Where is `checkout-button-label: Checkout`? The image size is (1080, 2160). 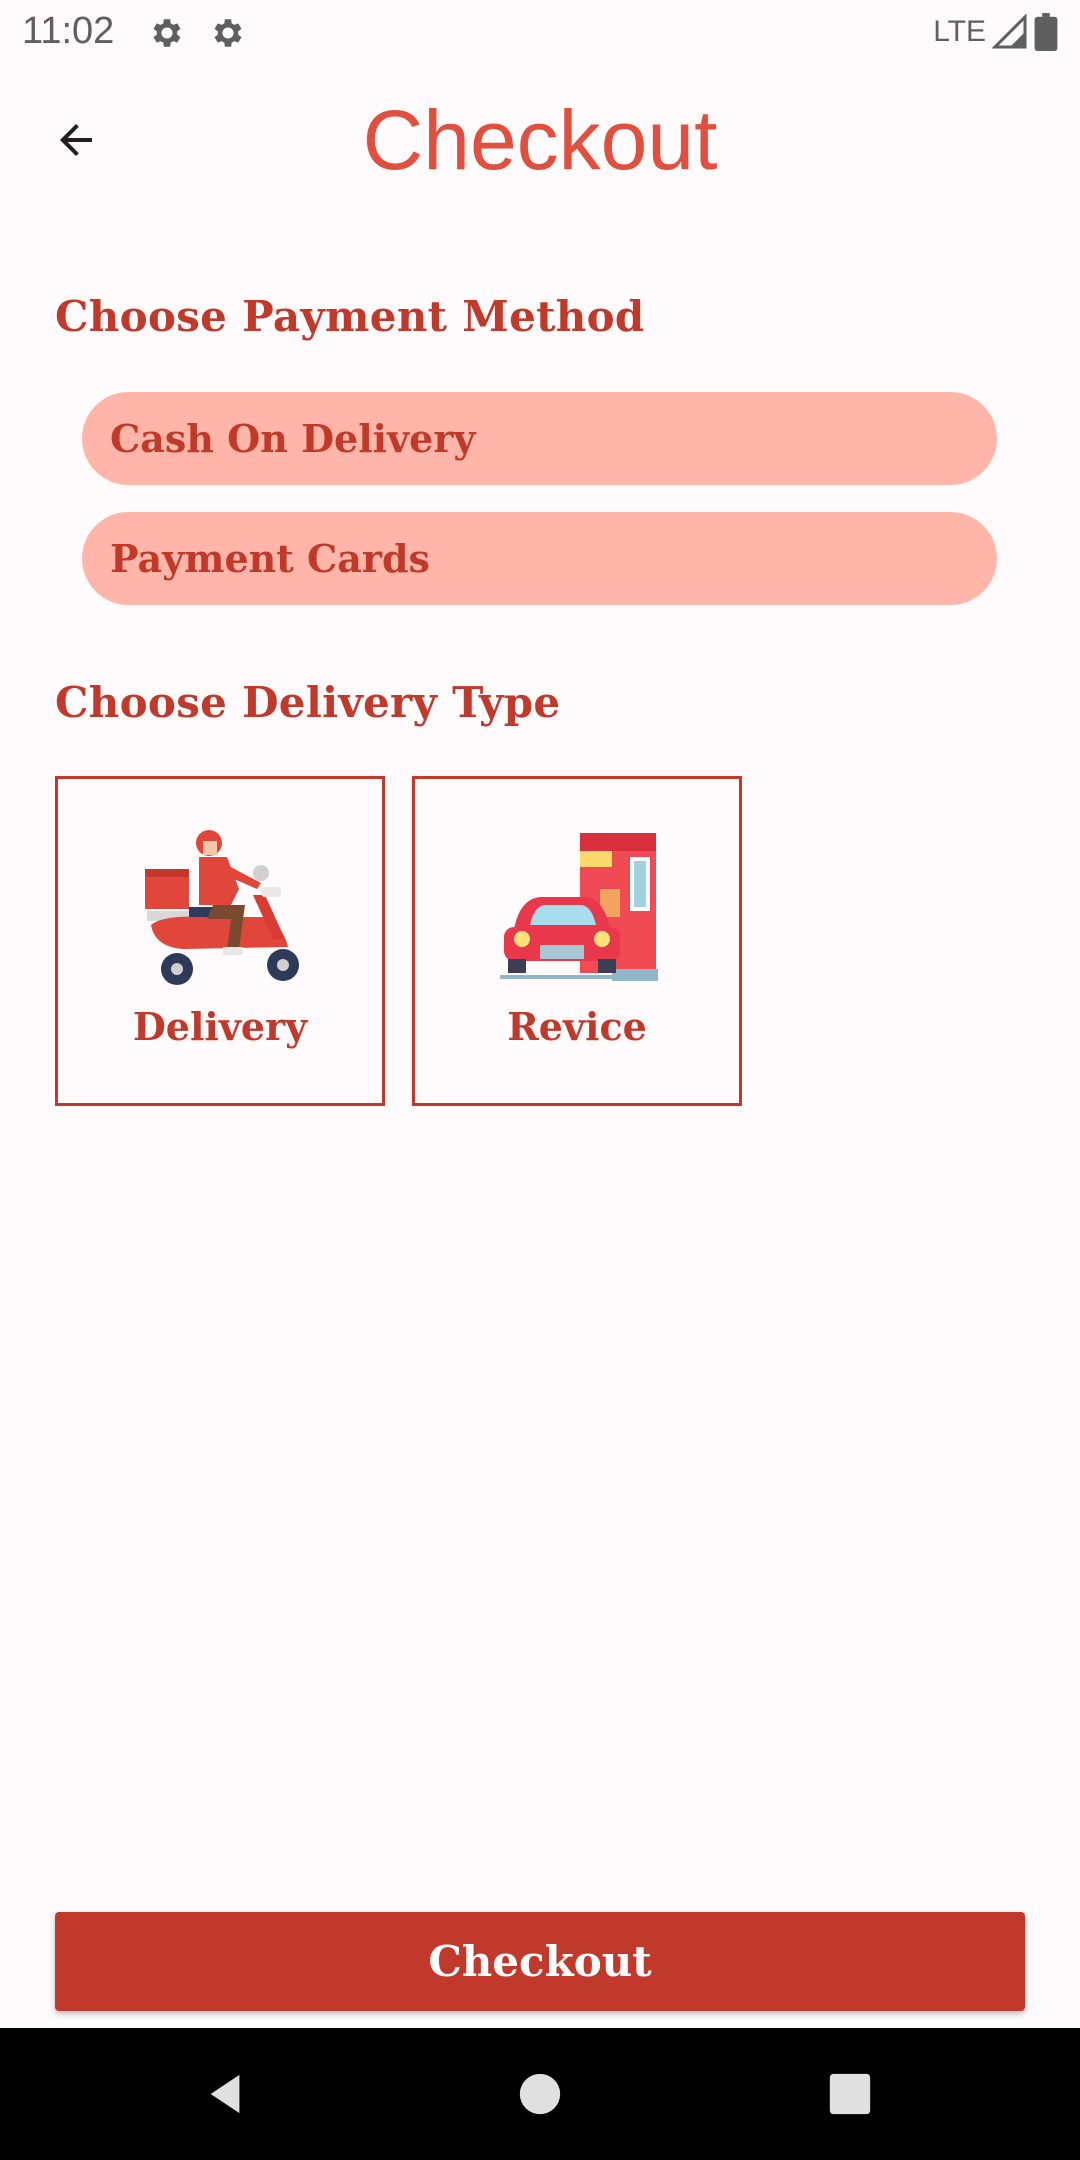
checkout-button-label: Checkout is located at coordinates (540, 1961).